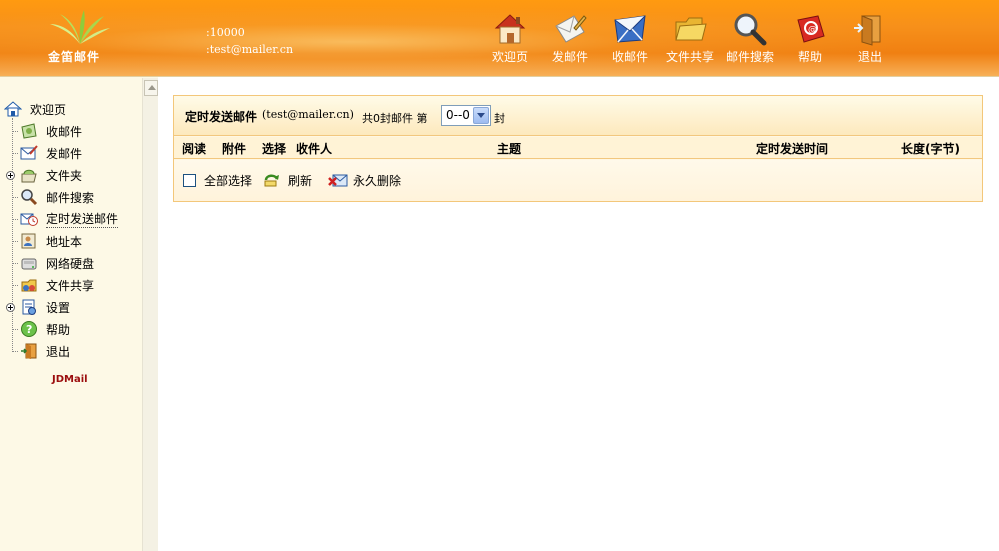 The image size is (999, 551). What do you see at coordinates (690, 29) in the screenshot?
I see `folder-share-icon` at bounding box center [690, 29].